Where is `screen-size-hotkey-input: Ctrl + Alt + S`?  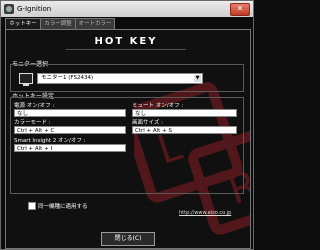
screen-size-hotkey-input: Ctrl + Alt + S is located at coordinates (184, 130).